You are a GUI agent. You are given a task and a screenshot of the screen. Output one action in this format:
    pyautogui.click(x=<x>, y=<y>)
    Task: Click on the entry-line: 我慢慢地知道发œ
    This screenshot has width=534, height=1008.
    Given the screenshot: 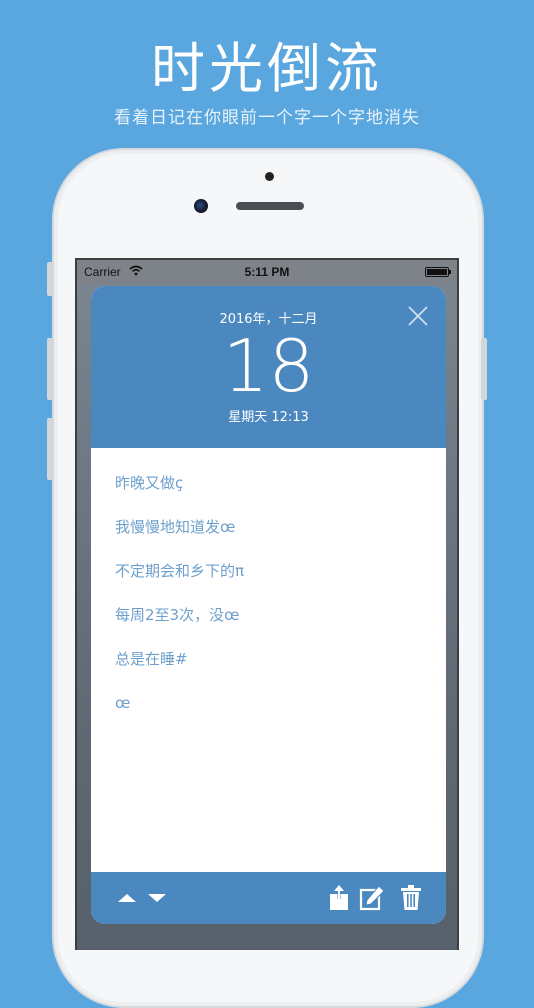 What is the action you would take?
    pyautogui.click(x=175, y=527)
    